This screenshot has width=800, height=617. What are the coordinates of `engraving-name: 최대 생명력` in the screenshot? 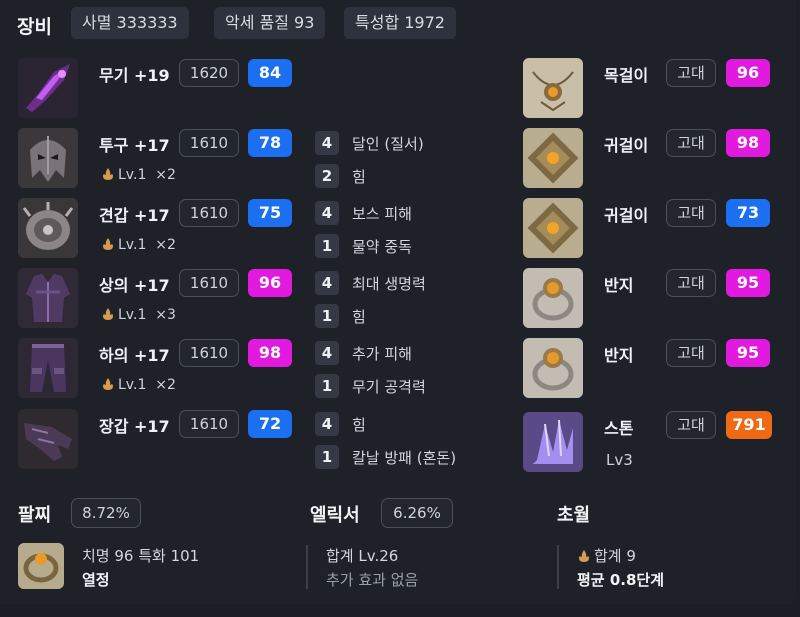 It's located at (389, 284).